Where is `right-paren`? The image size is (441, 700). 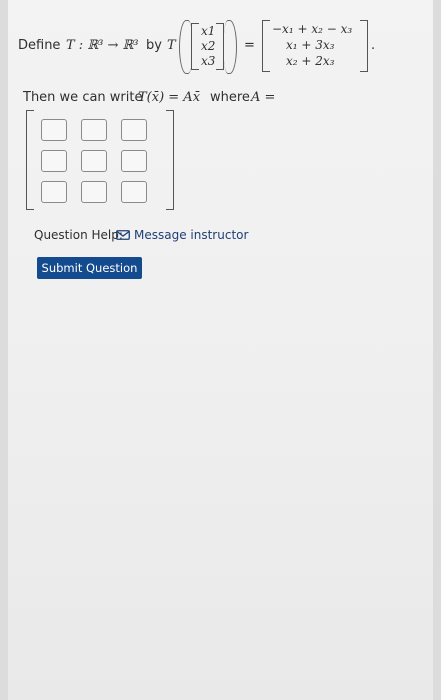 right-paren is located at coordinates (230, 47).